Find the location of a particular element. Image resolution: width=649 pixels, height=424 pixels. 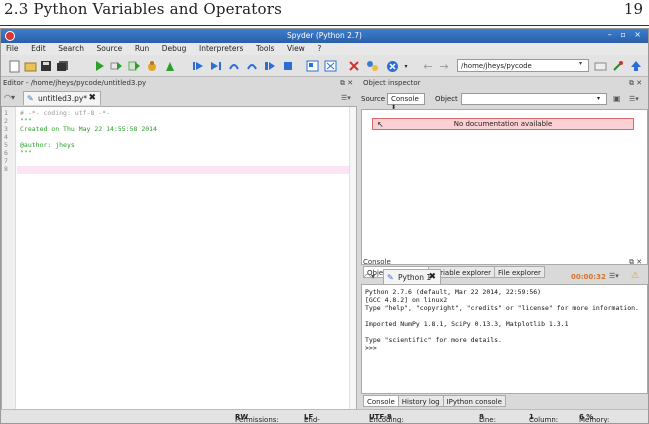

continue-icon is located at coordinates (270, 66).